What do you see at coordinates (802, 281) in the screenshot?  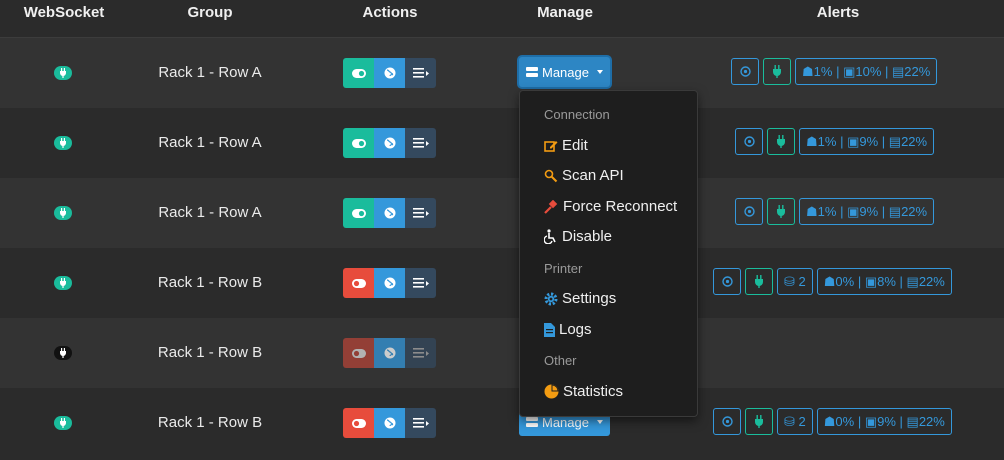 I see `usb-count: 2` at bounding box center [802, 281].